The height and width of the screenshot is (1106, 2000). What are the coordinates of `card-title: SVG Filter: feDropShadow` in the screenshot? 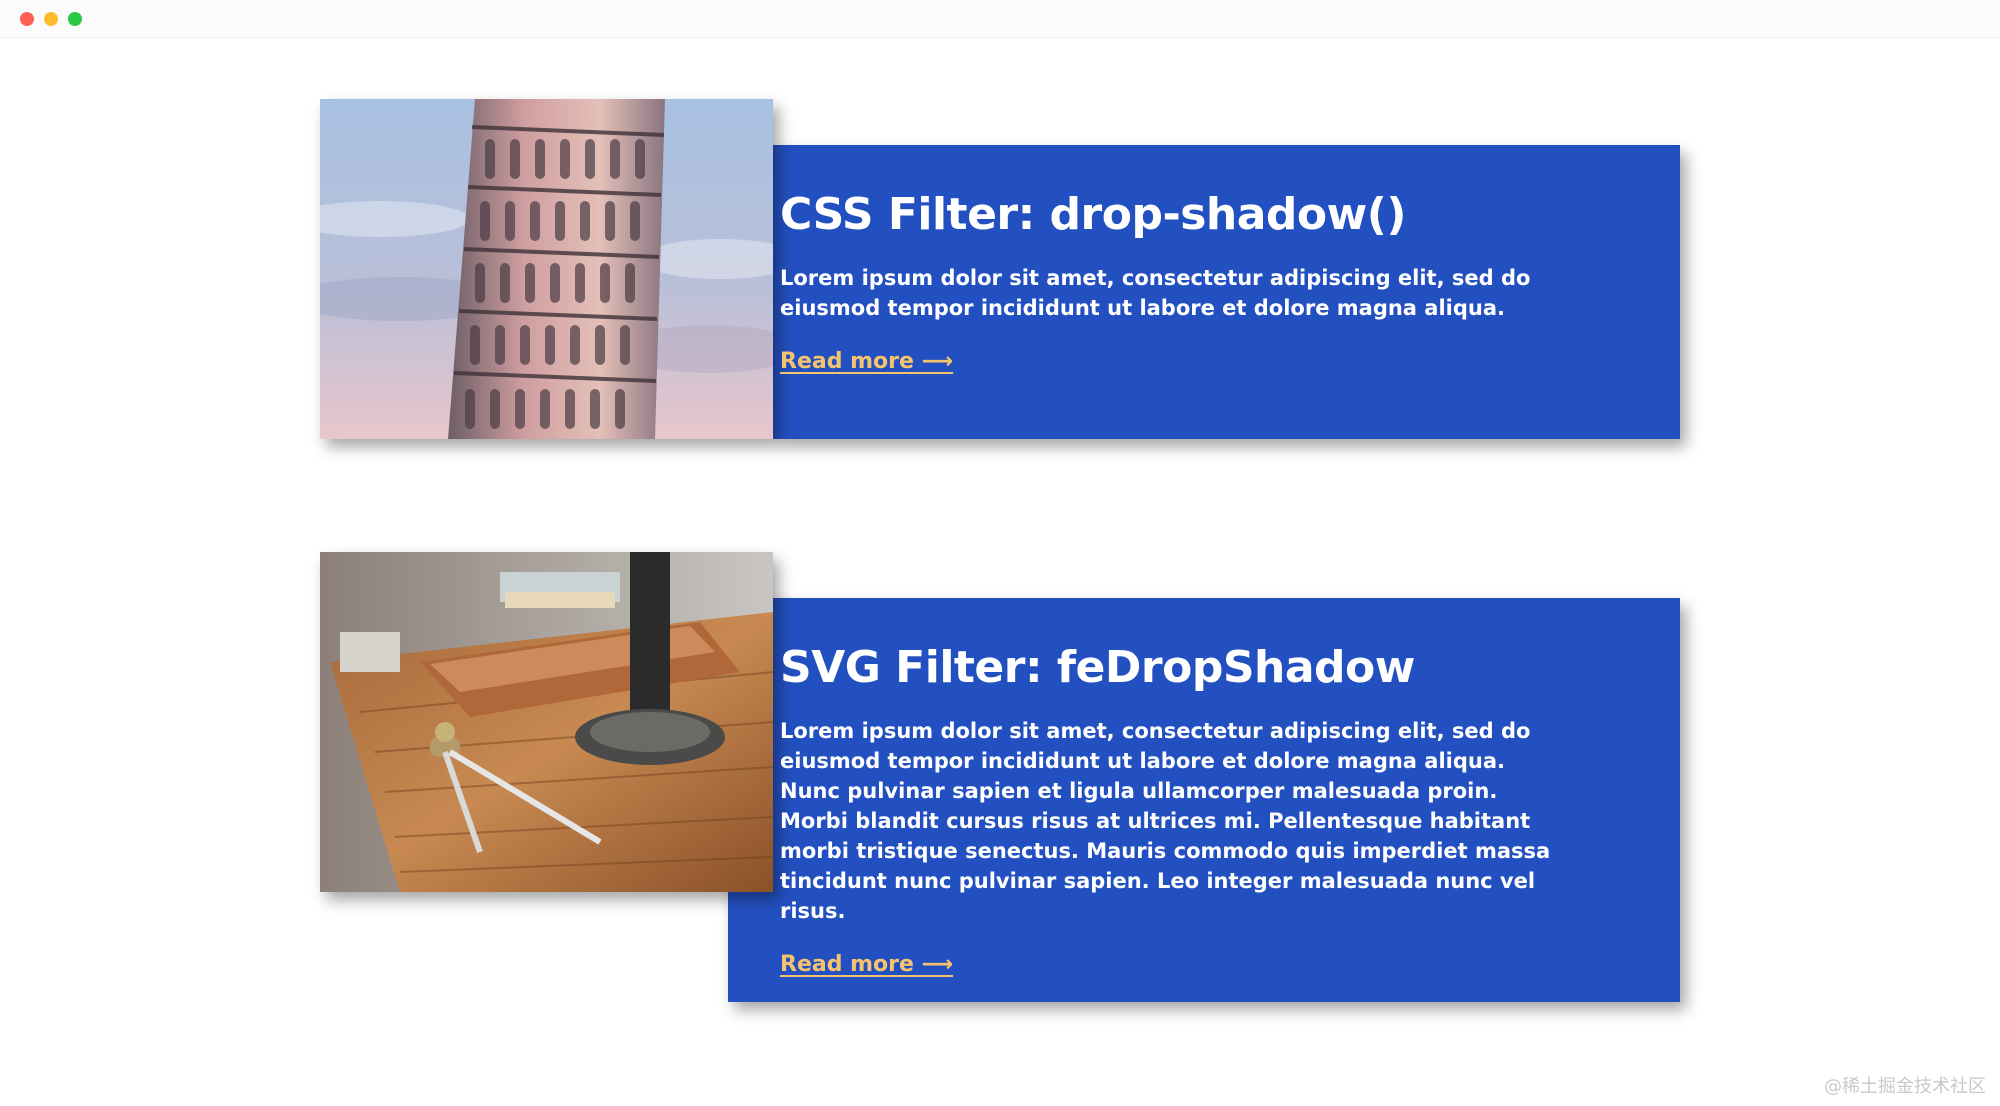 It's located at (1097, 667).